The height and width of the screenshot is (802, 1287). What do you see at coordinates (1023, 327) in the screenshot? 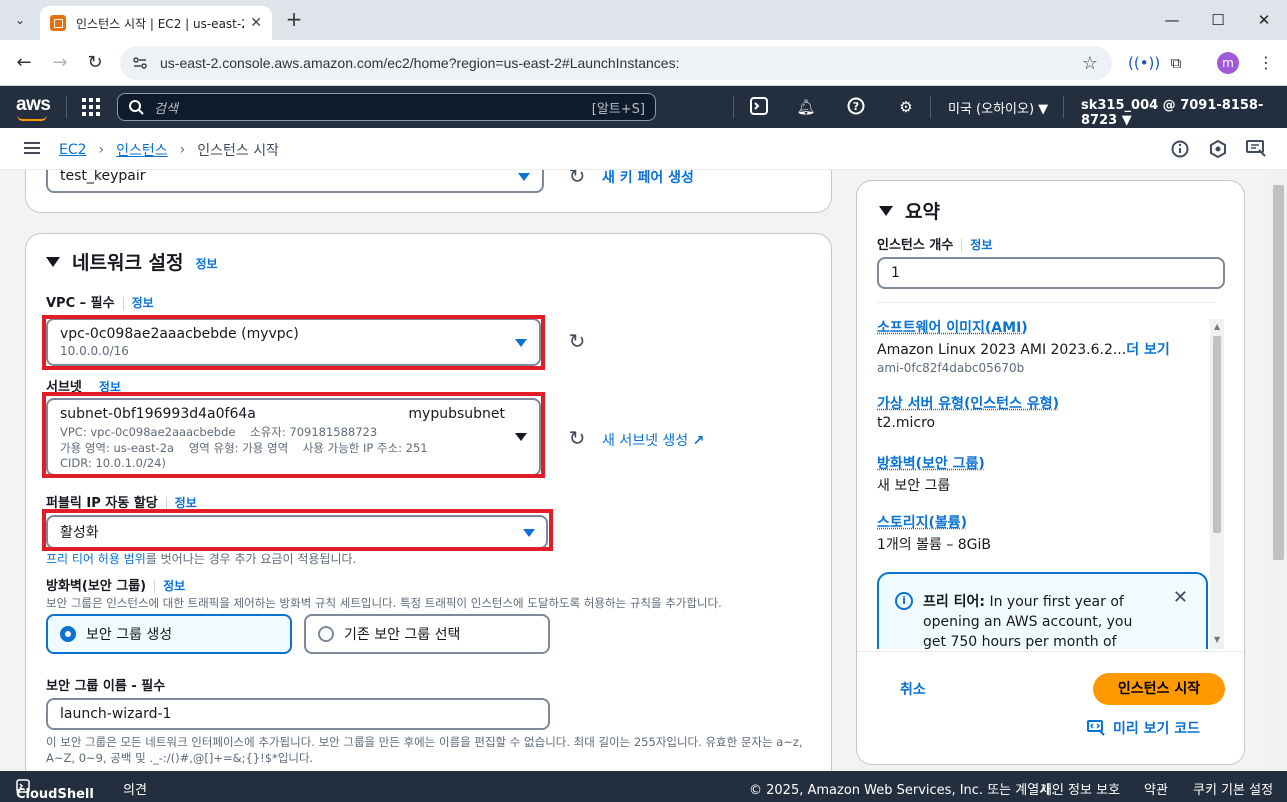
I see `ami-link: 소프트웨어 이미지(AMI)` at bounding box center [1023, 327].